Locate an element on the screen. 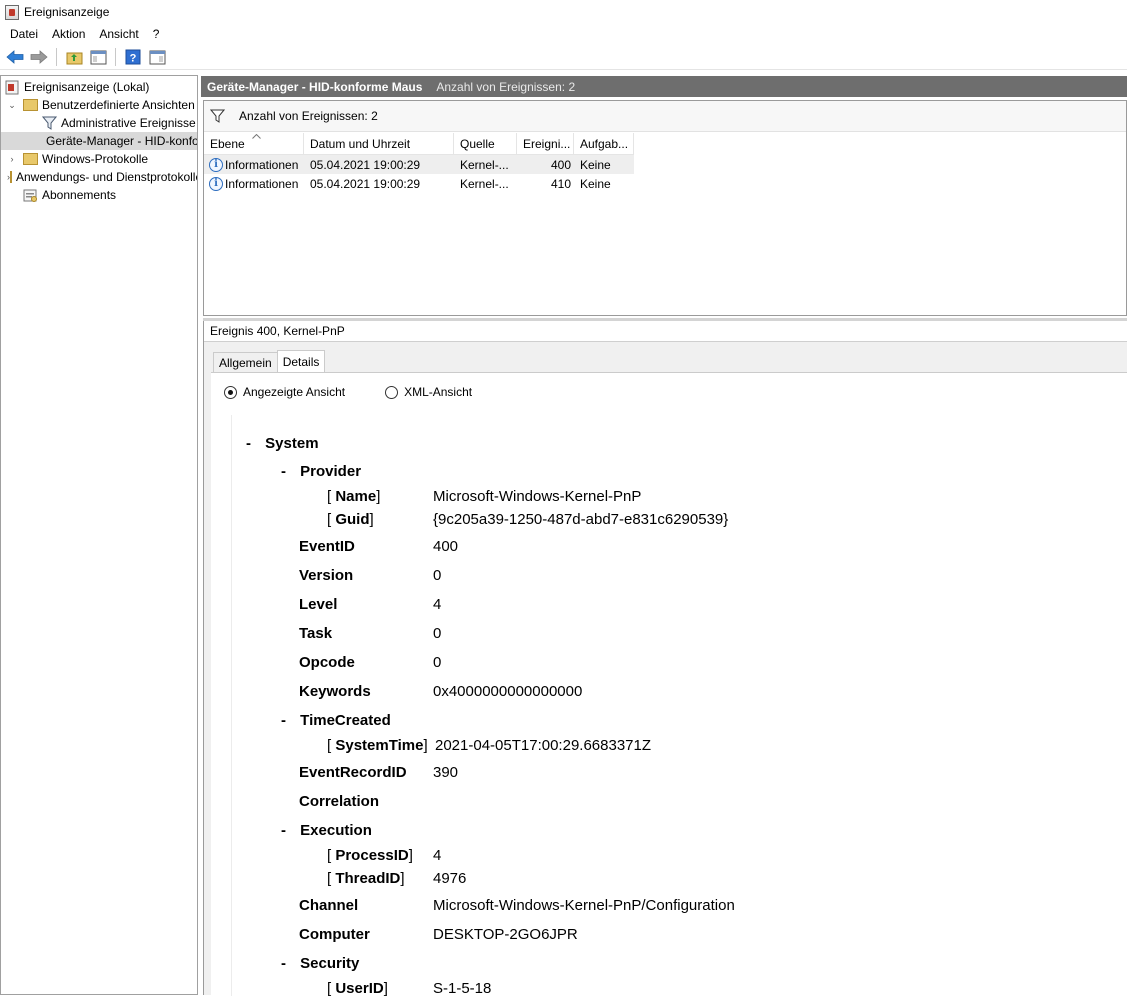 This screenshot has width=1127, height=996. tree-item-root: Ereignisanzeige (Lokal) is located at coordinates (99, 87).